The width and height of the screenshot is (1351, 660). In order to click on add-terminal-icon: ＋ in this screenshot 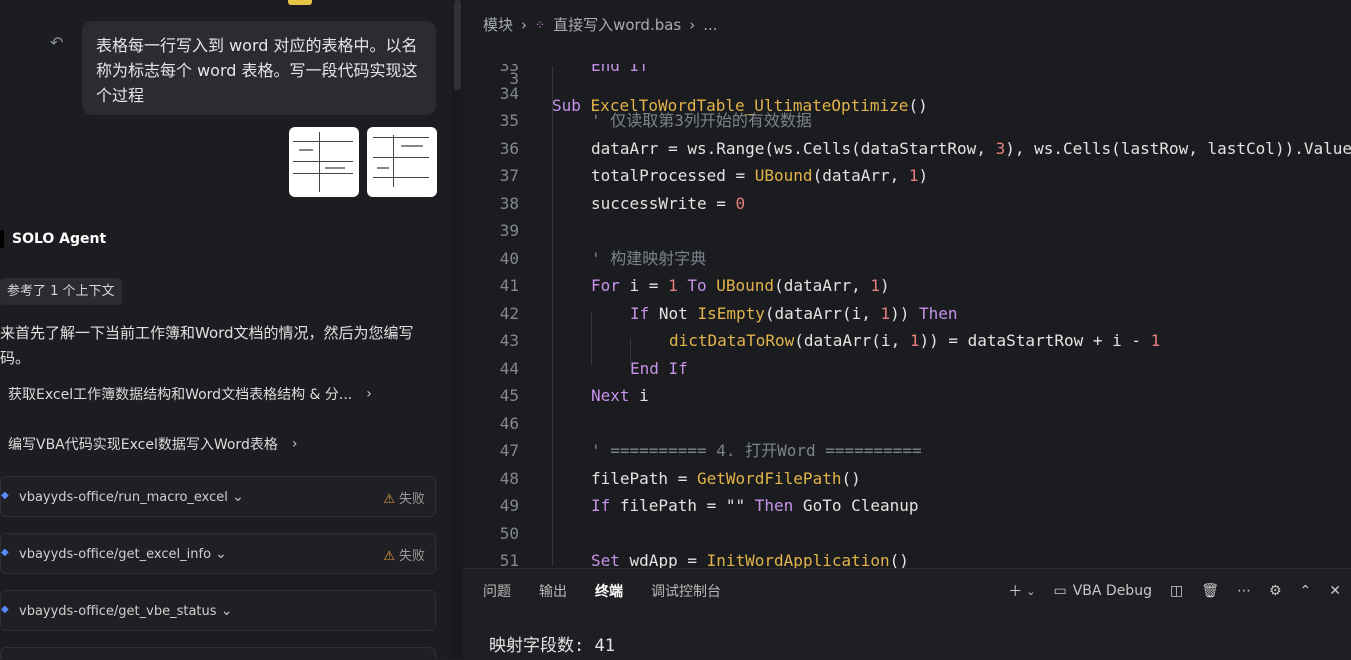, I will do `click(1015, 591)`.